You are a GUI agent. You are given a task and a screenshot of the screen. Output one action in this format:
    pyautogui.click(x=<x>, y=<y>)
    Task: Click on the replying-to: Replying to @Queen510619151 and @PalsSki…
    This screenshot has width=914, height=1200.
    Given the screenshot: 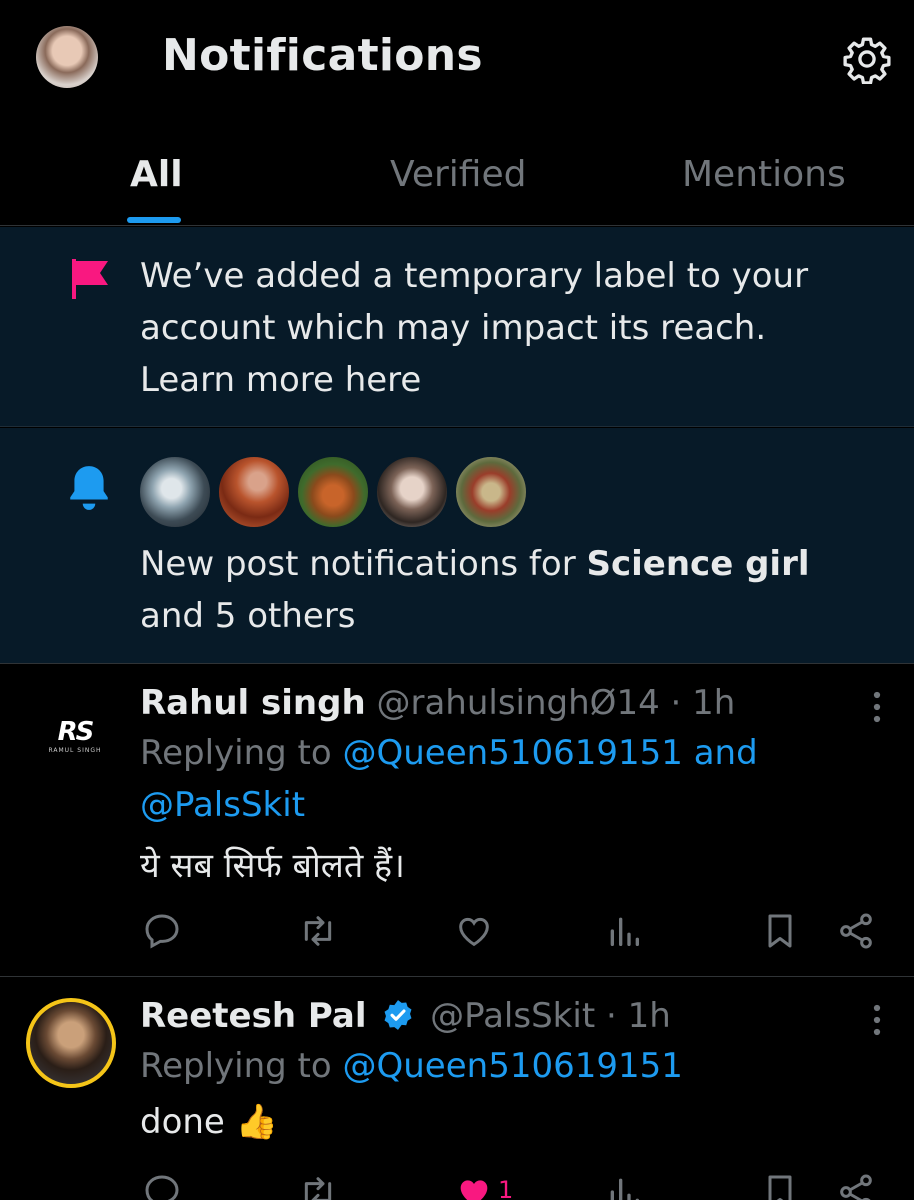 What is the action you would take?
    pyautogui.click(x=510, y=779)
    